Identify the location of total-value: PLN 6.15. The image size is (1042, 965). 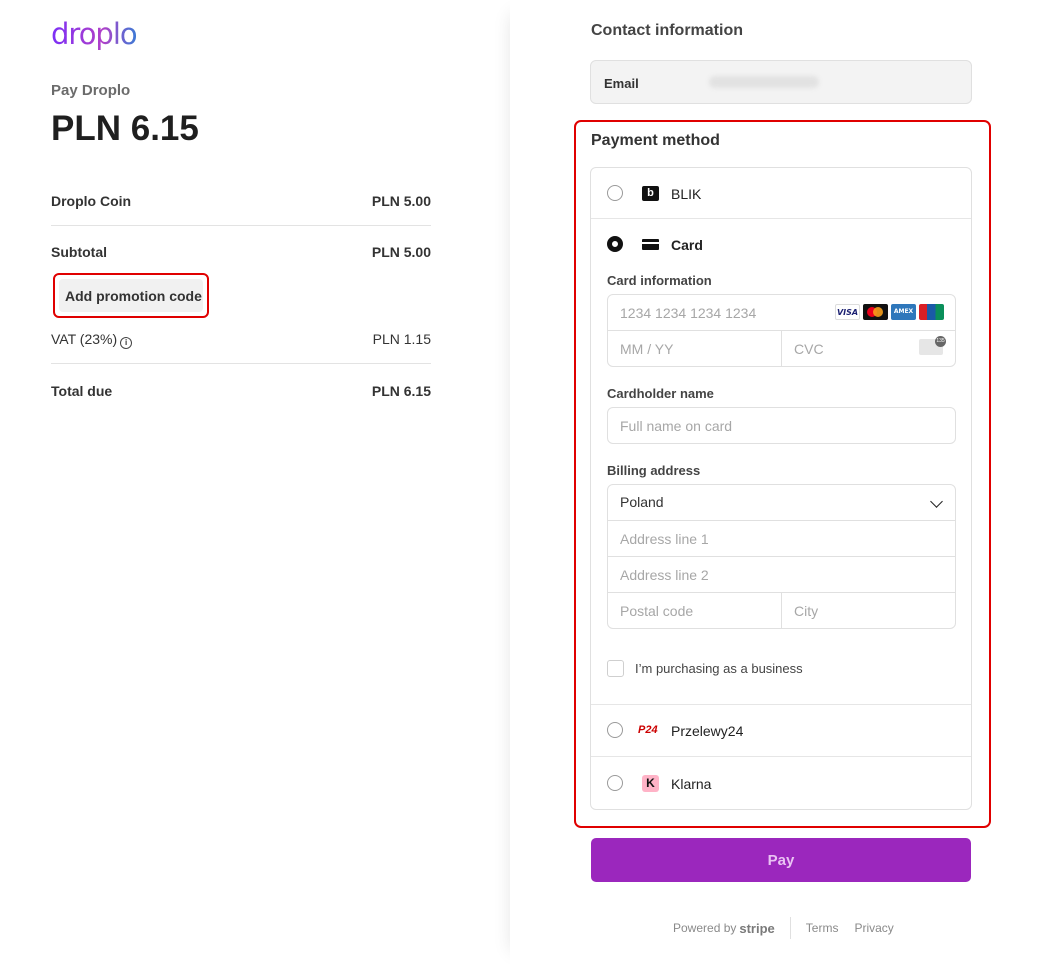
(401, 391).